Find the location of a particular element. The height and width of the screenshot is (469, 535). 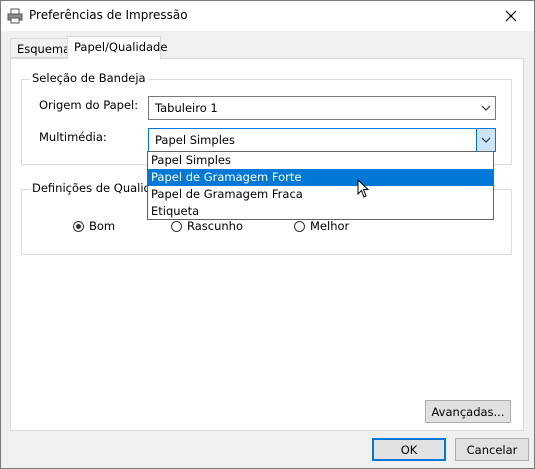

quality-radio-draft: Rascunho is located at coordinates (207, 226).